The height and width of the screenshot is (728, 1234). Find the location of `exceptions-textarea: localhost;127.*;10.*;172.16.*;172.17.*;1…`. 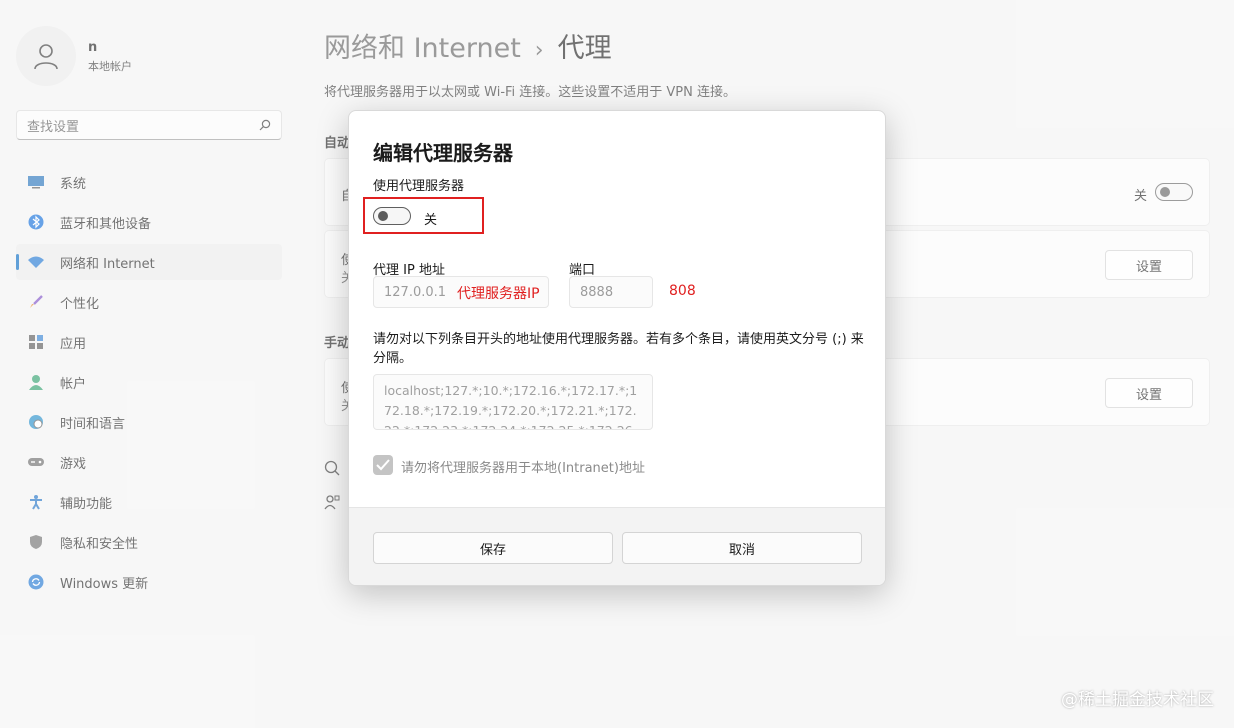

exceptions-textarea: localhost;127.*;10.*;172.16.*;172.17.*;1… is located at coordinates (513, 402).